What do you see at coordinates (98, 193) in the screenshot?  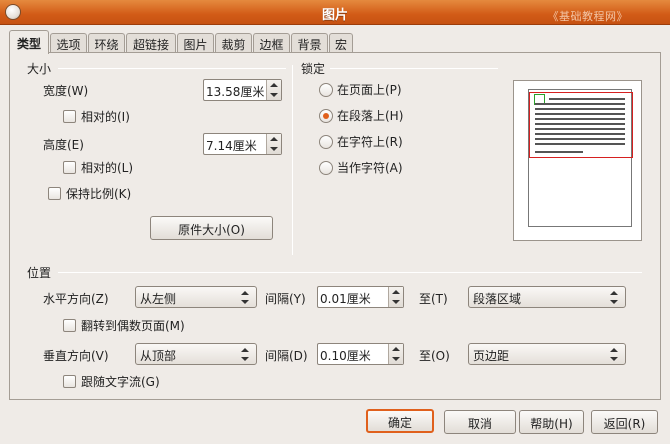 I see `keep-ratio-label: 保持比例(K)` at bounding box center [98, 193].